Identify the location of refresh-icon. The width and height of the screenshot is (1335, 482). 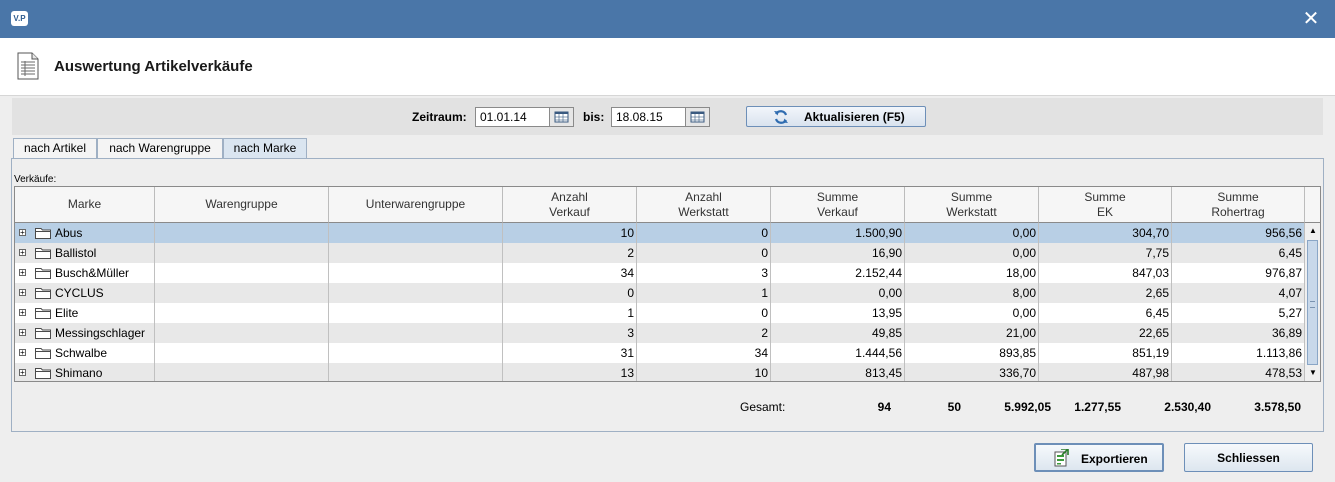
(781, 117).